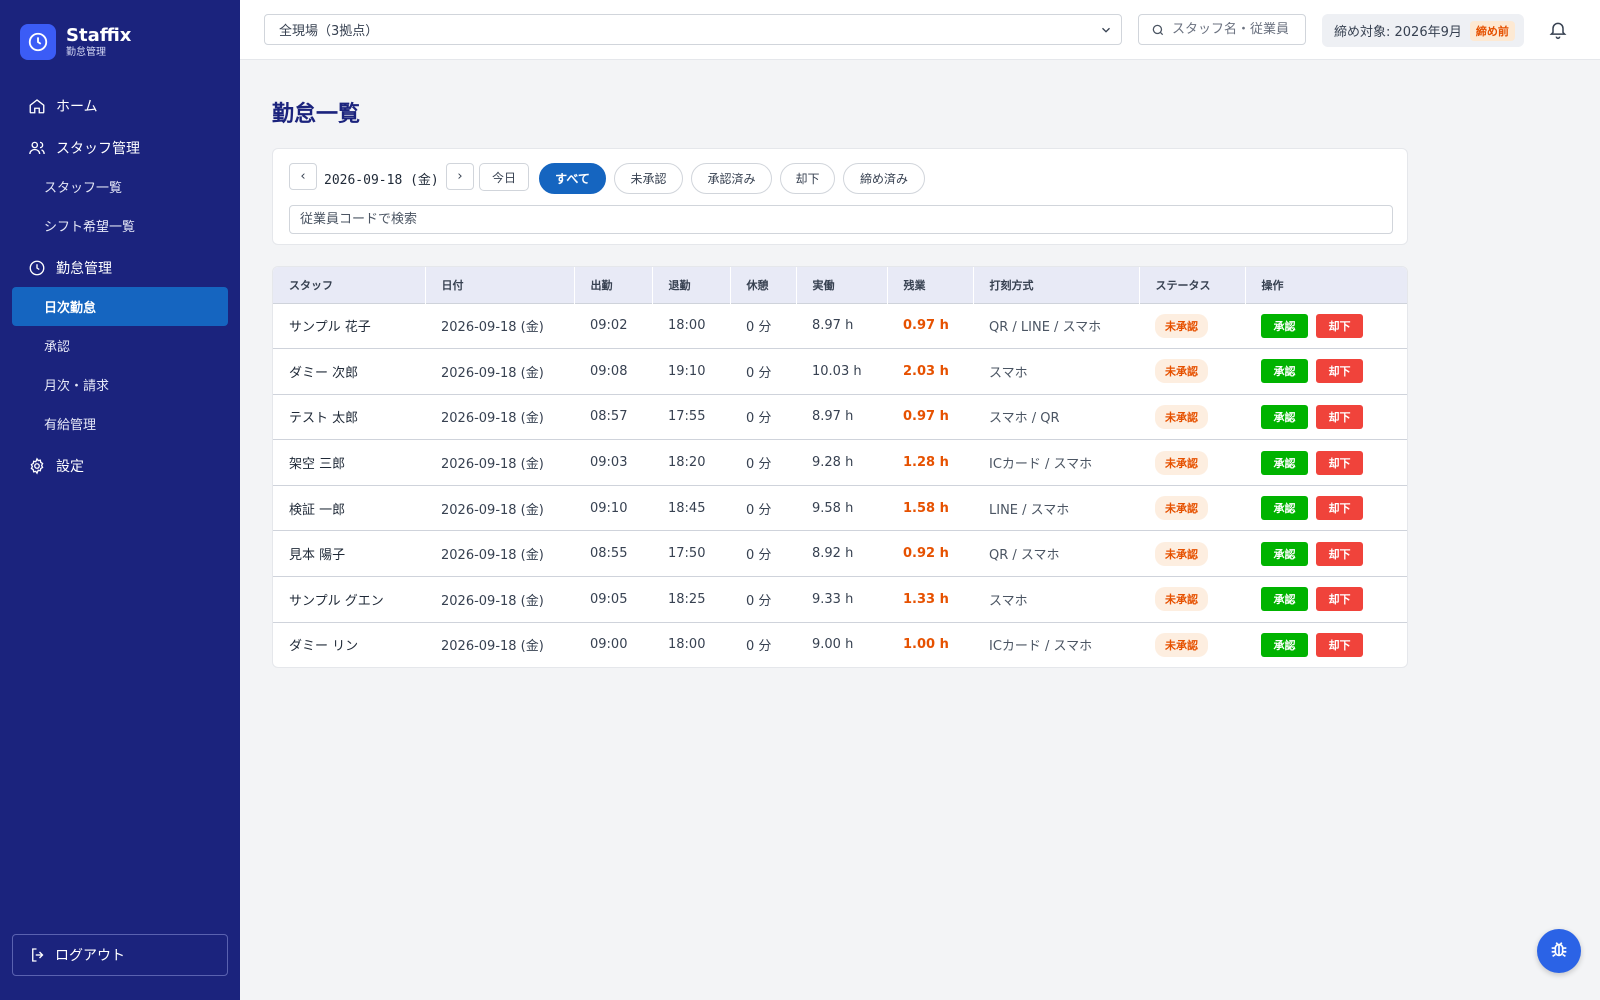 This screenshot has height=1000, width=1600. What do you see at coordinates (120, 267) in the screenshot?
I see `sidebar-item-attendance-management: 勤怠管理` at bounding box center [120, 267].